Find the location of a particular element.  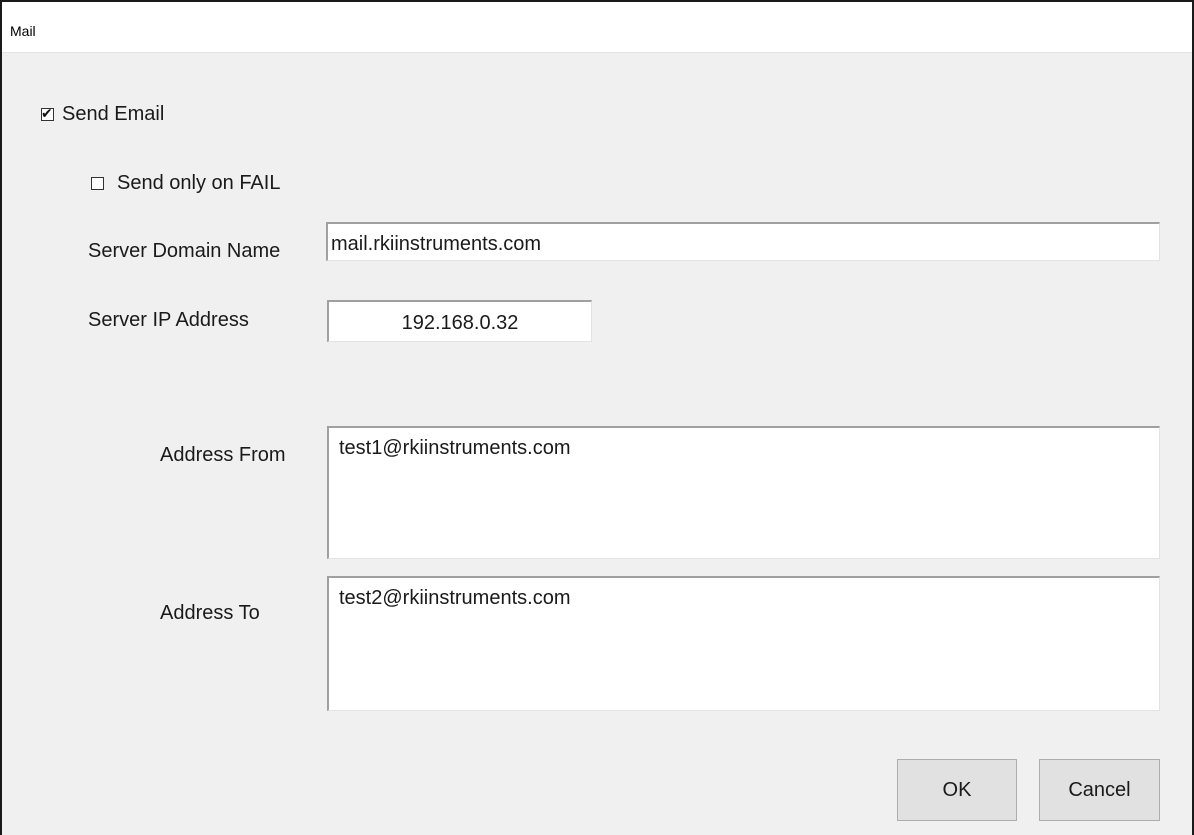

title-bar: Mail is located at coordinates (597, 27).